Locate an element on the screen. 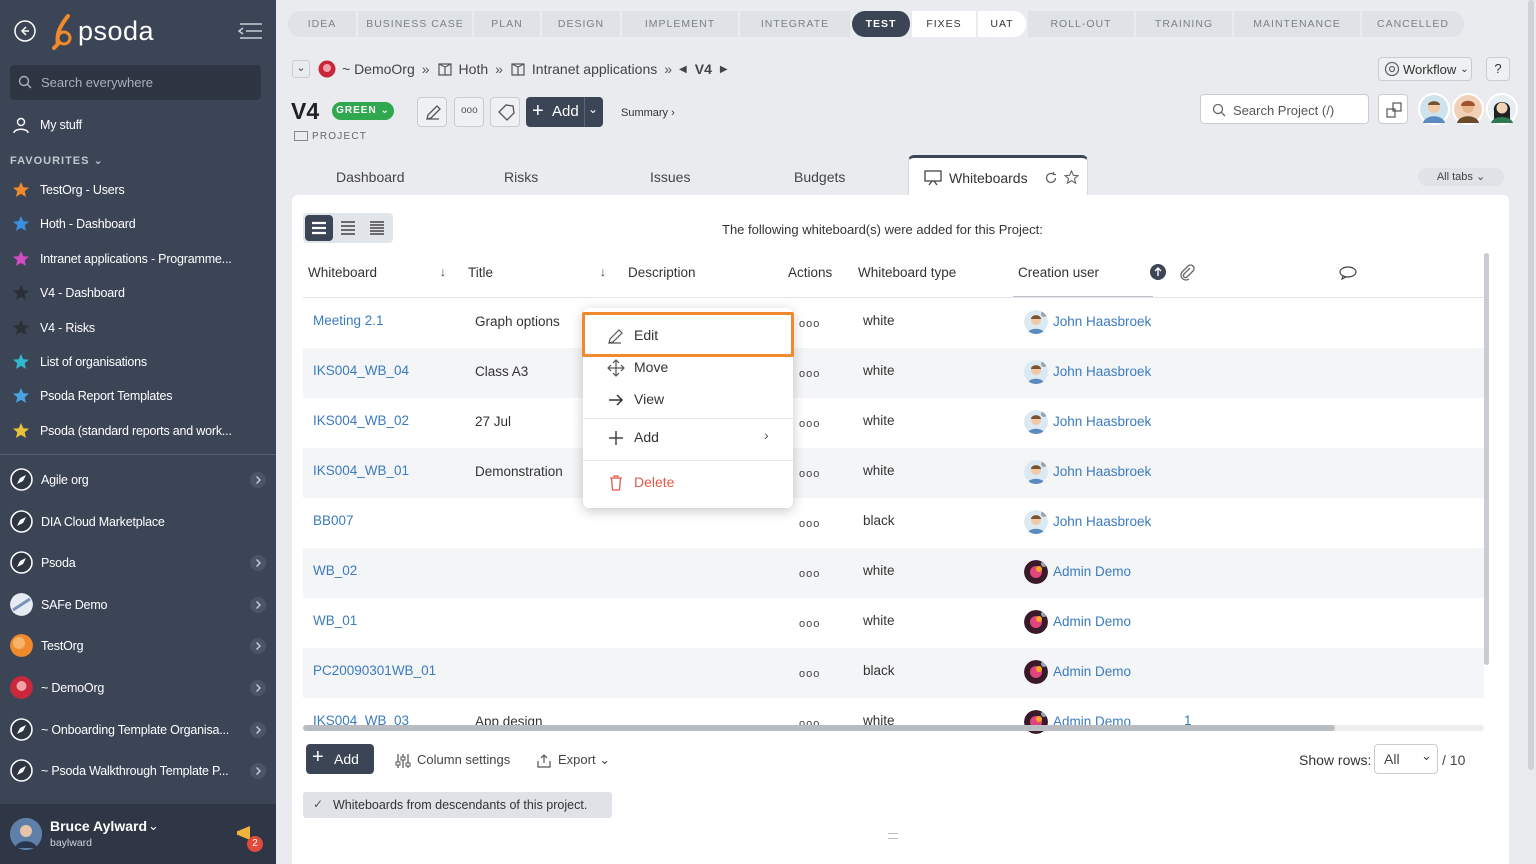  tab-dashboard: Dashboard is located at coordinates (370, 177).